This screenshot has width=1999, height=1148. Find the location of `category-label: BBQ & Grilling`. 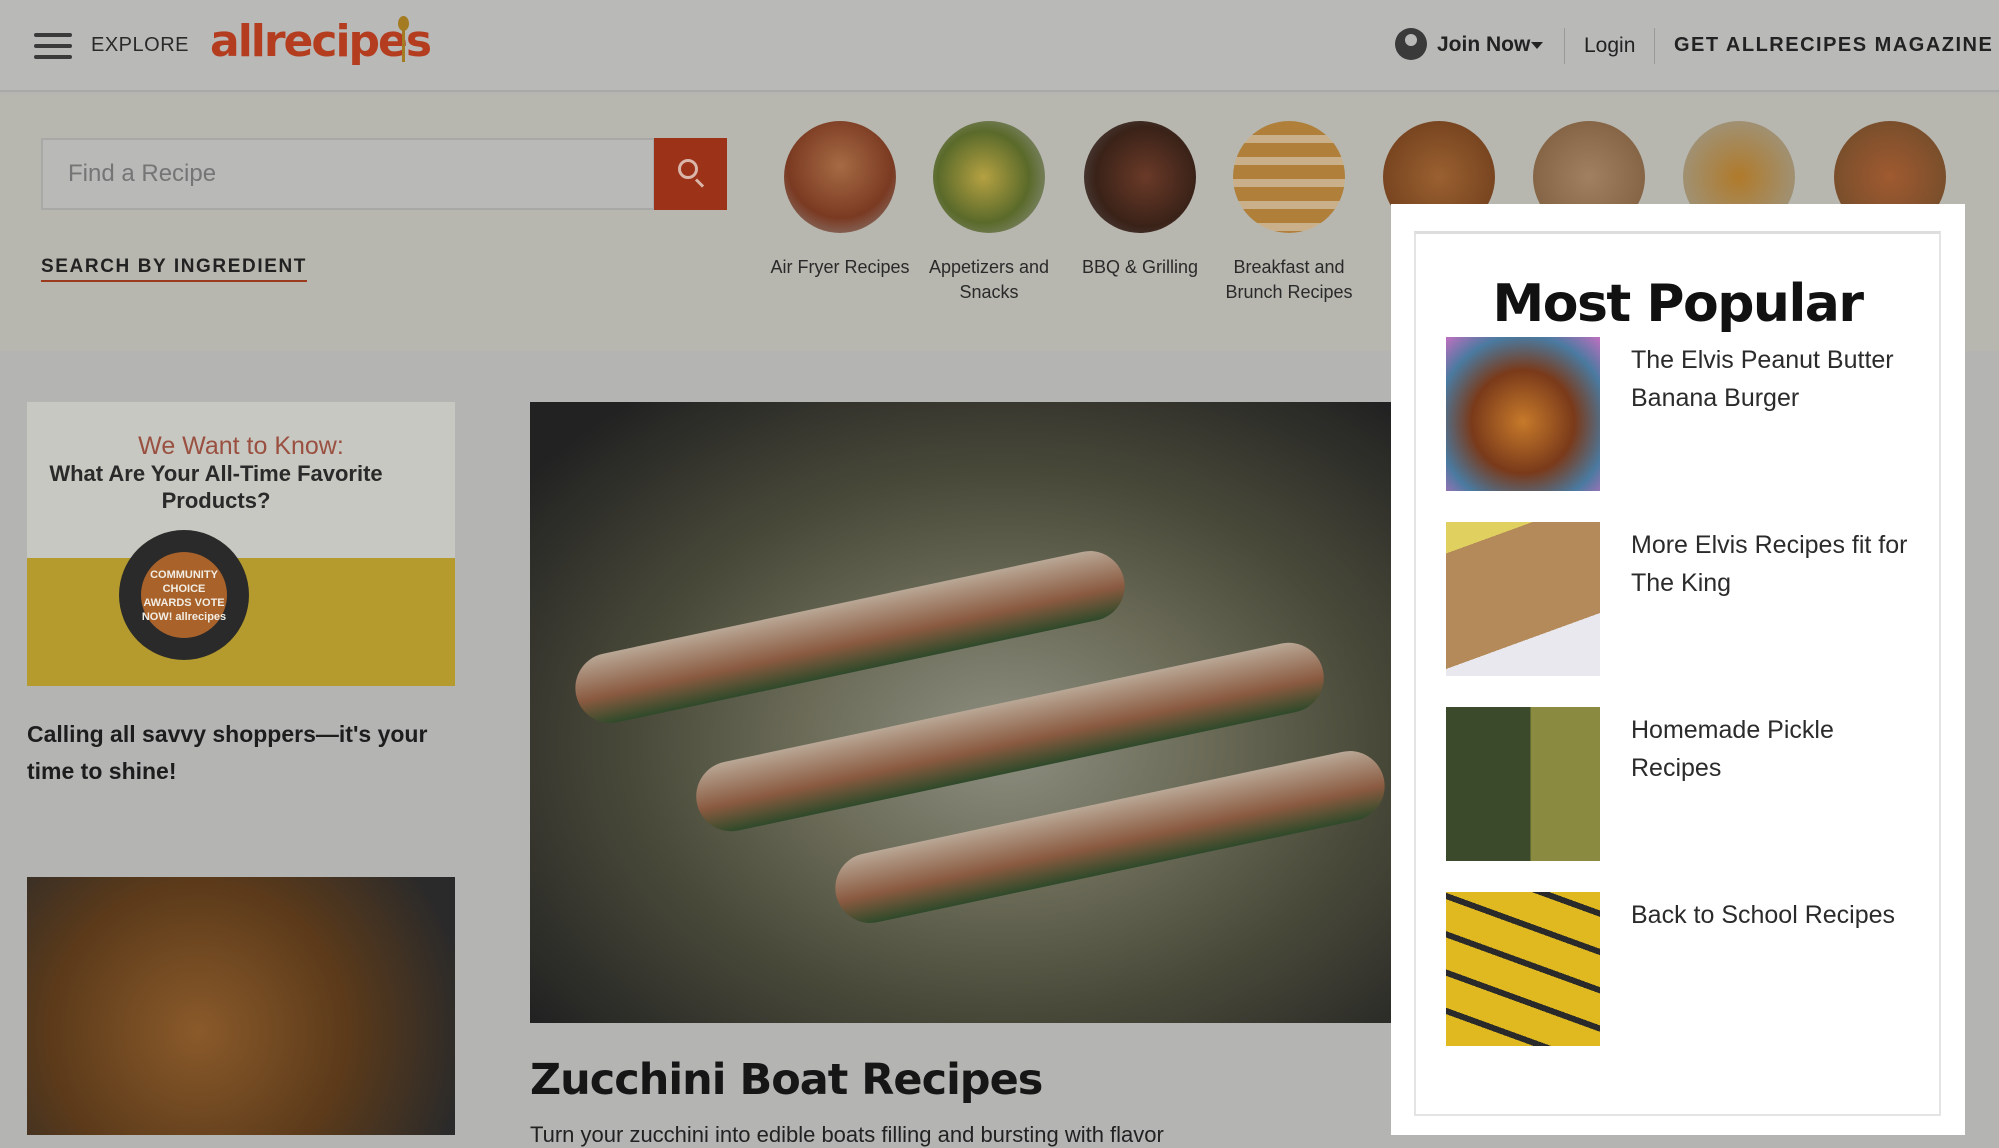

category-label: BBQ & Grilling is located at coordinates (1140, 267).